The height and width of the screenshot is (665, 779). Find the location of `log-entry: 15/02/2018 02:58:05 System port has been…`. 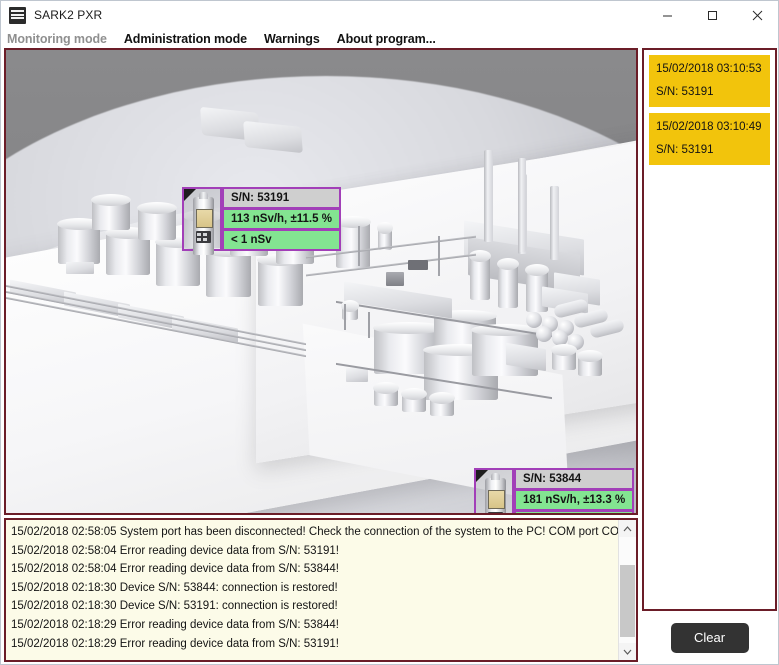

log-entry: 15/02/2018 02:58:05 System port has been… is located at coordinates (315, 532).